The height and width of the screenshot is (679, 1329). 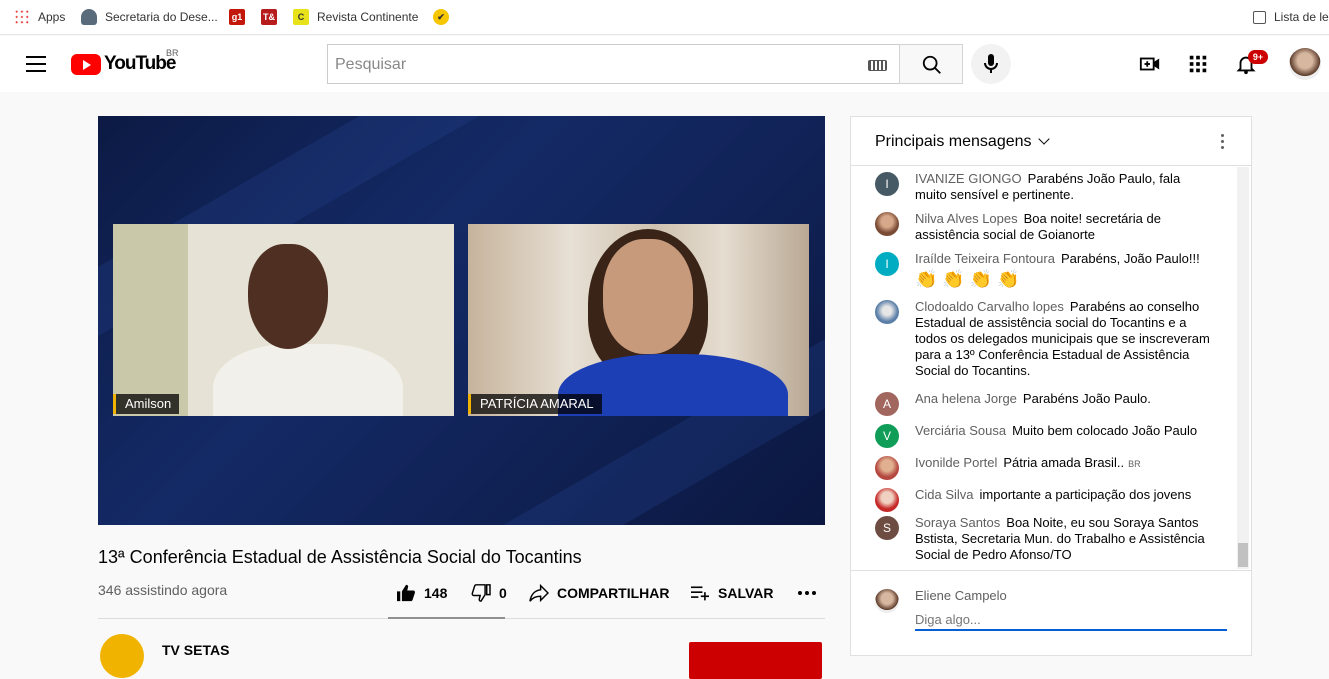 I want to click on message-author: Soraya Santos, so click(x=957, y=522).